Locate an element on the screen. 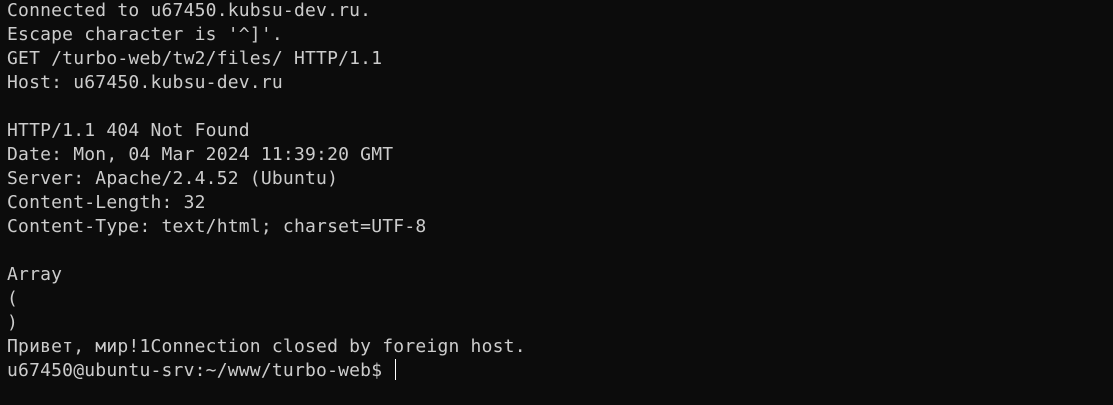  terminal-line: Date: Mon, 04 Mar 2024 11:39:20 GMT is located at coordinates (200, 154).